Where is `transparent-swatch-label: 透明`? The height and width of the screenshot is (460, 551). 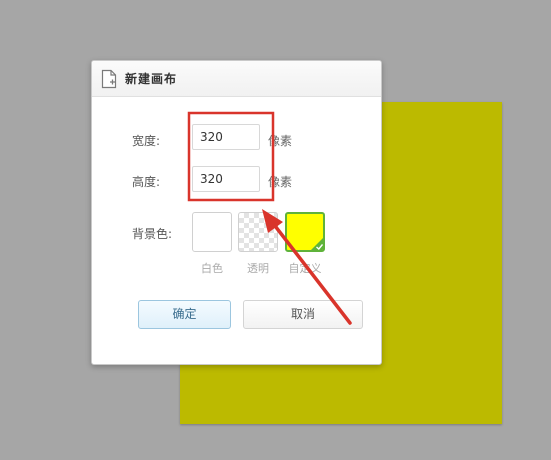
transparent-swatch-label: 透明 is located at coordinates (258, 268).